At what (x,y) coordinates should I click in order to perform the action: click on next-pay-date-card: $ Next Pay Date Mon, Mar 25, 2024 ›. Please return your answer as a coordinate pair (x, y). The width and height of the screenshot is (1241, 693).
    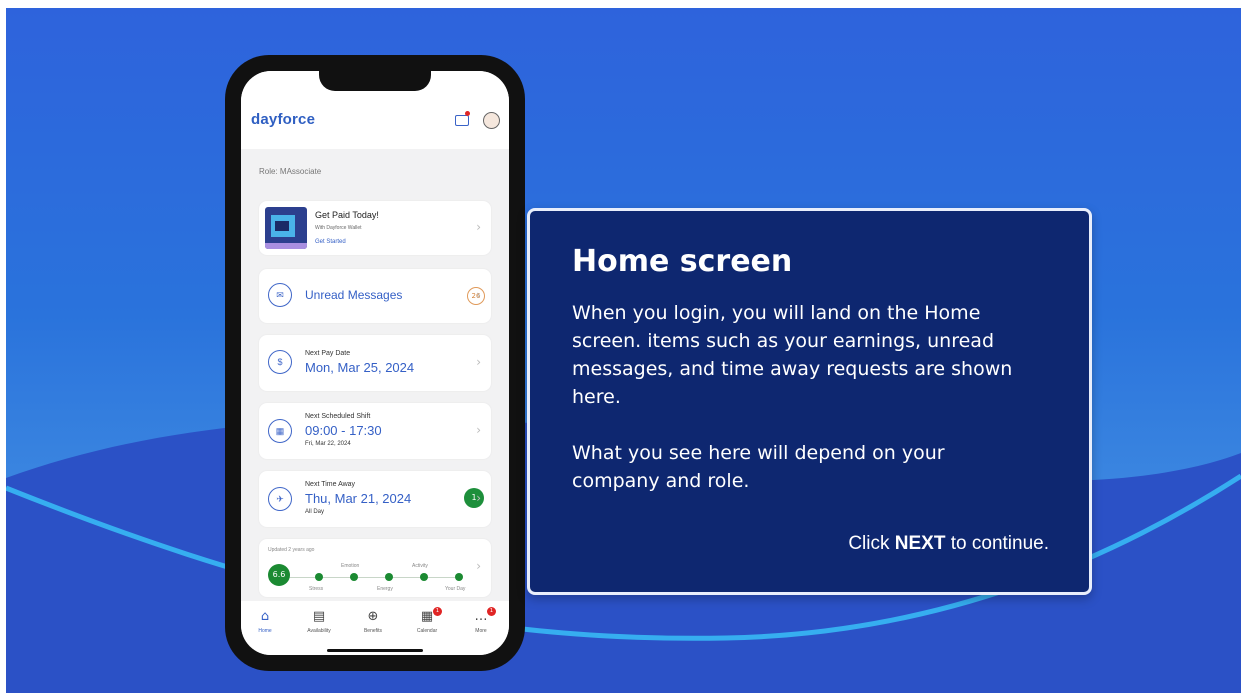
    Looking at the image, I should click on (375, 363).